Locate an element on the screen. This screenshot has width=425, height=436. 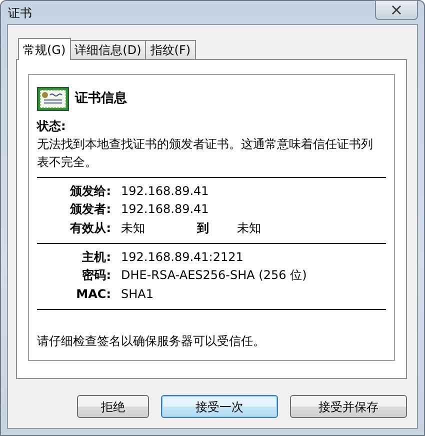
dialog-button: 拒绝 is located at coordinates (113, 406).